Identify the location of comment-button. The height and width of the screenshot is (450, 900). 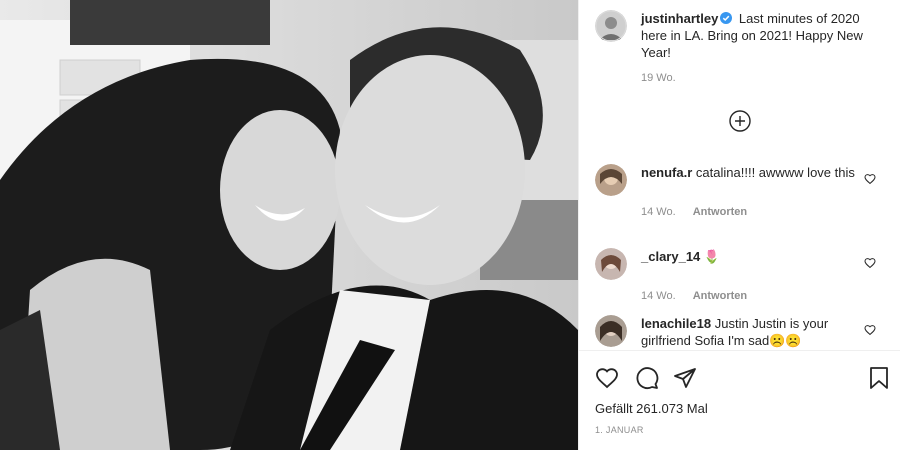
(647, 378).